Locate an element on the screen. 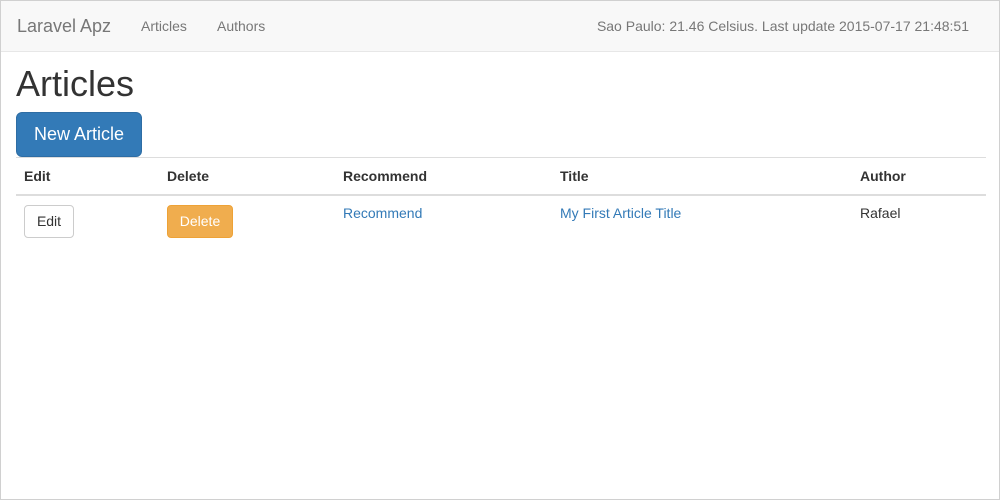 The image size is (1000, 500). table-header-row: Edit Delete Recommend Title Author is located at coordinates (501, 176).